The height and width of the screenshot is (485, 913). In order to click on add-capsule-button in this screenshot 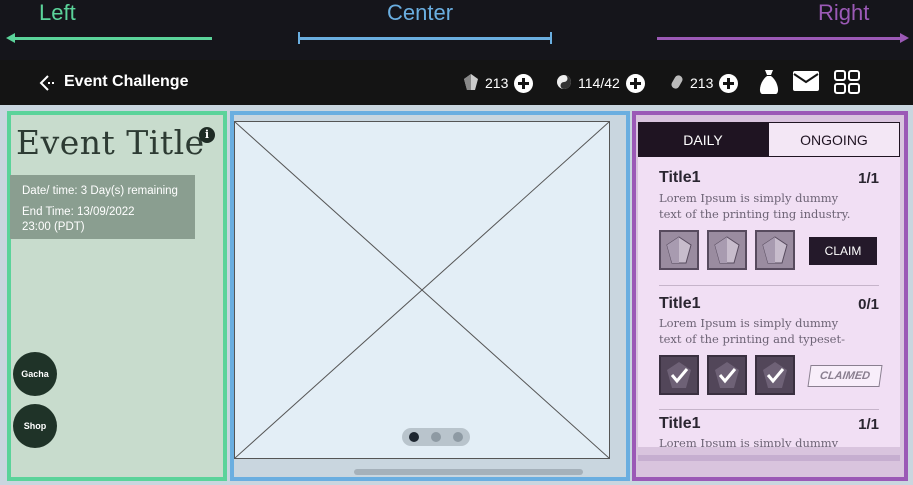, I will do `click(729, 83)`.